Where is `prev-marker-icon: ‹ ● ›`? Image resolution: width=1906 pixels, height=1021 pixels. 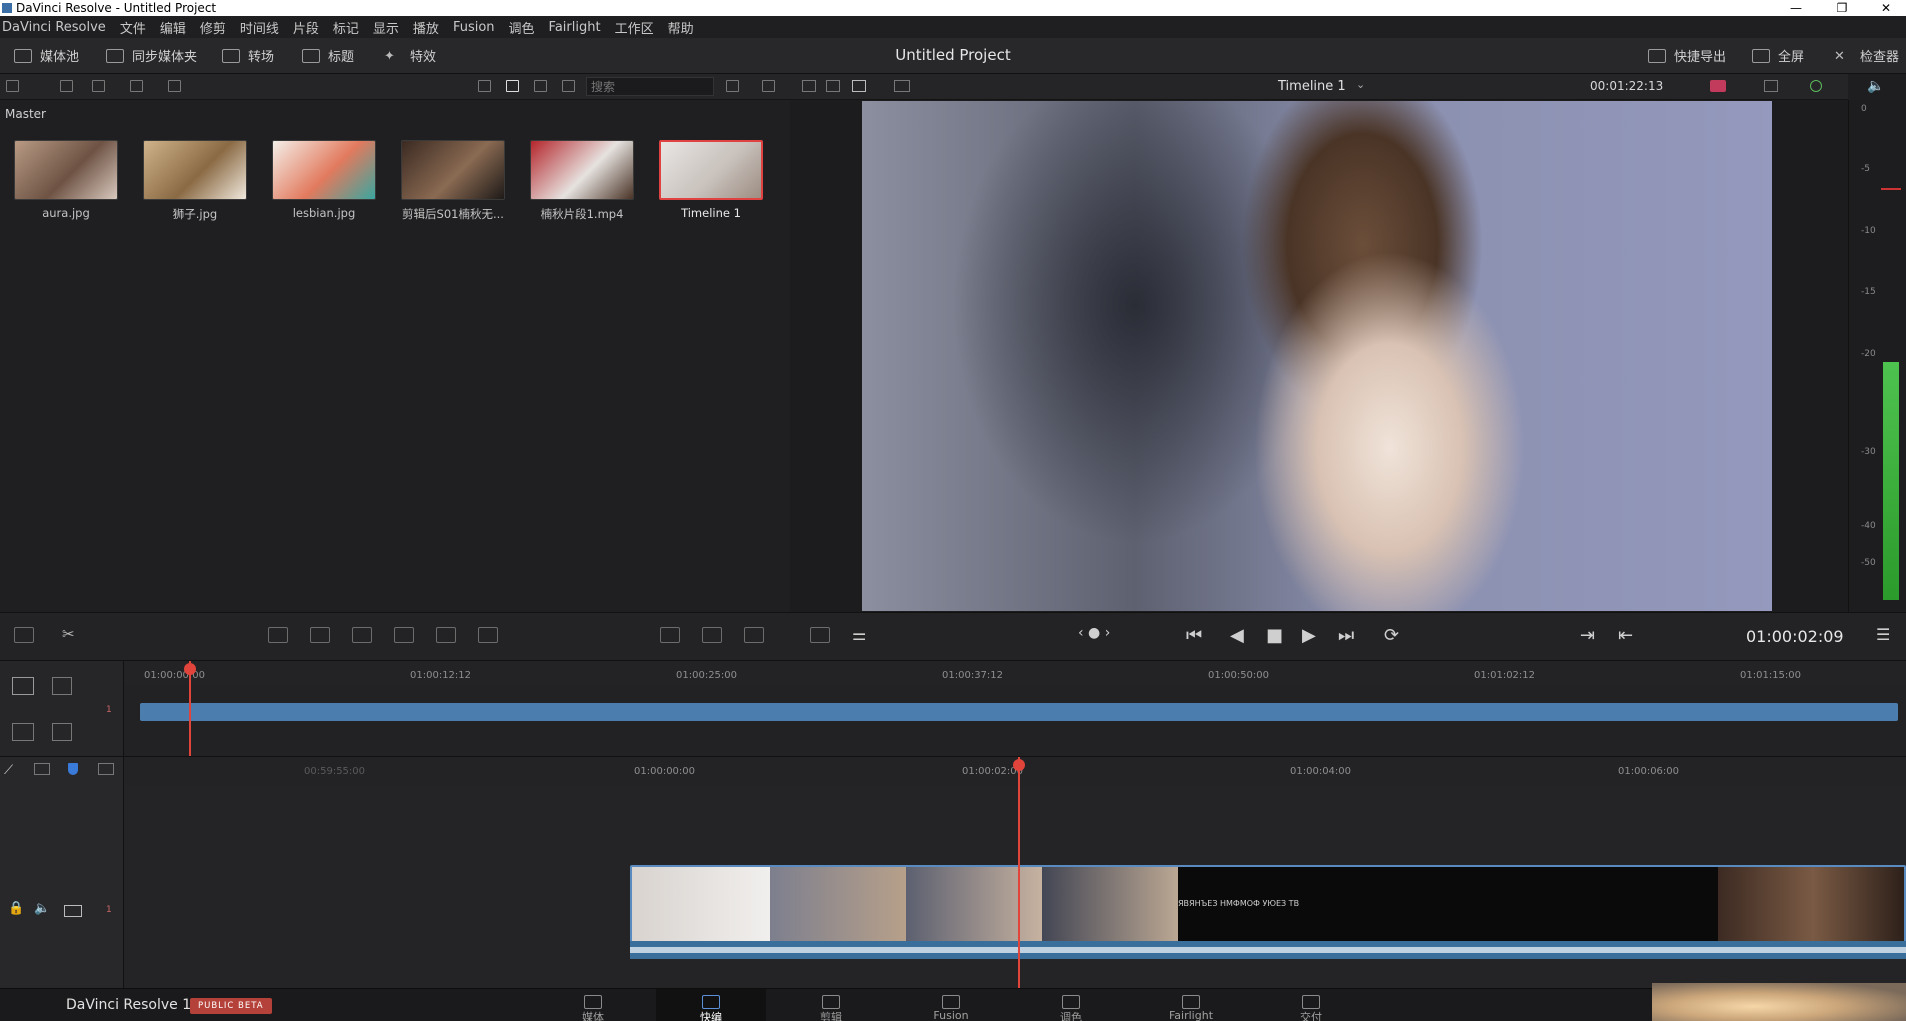
prev-marker-icon: ‹ ● › is located at coordinates (1094, 633).